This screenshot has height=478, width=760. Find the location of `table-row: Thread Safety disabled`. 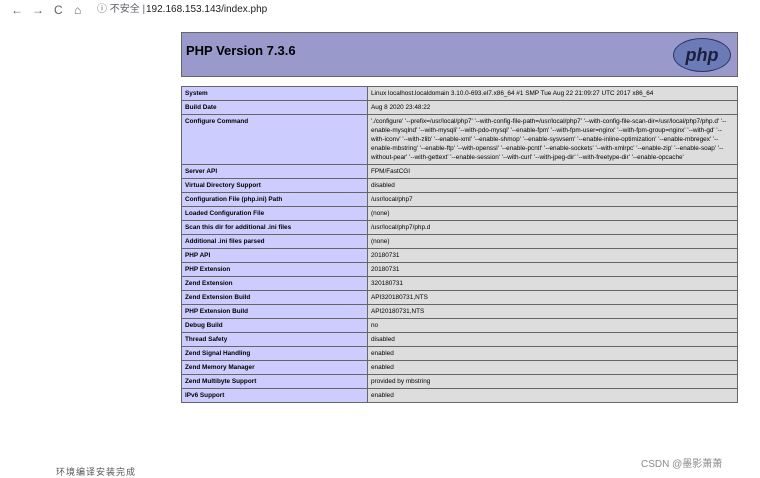

table-row: Thread Safety disabled is located at coordinates (459, 339).